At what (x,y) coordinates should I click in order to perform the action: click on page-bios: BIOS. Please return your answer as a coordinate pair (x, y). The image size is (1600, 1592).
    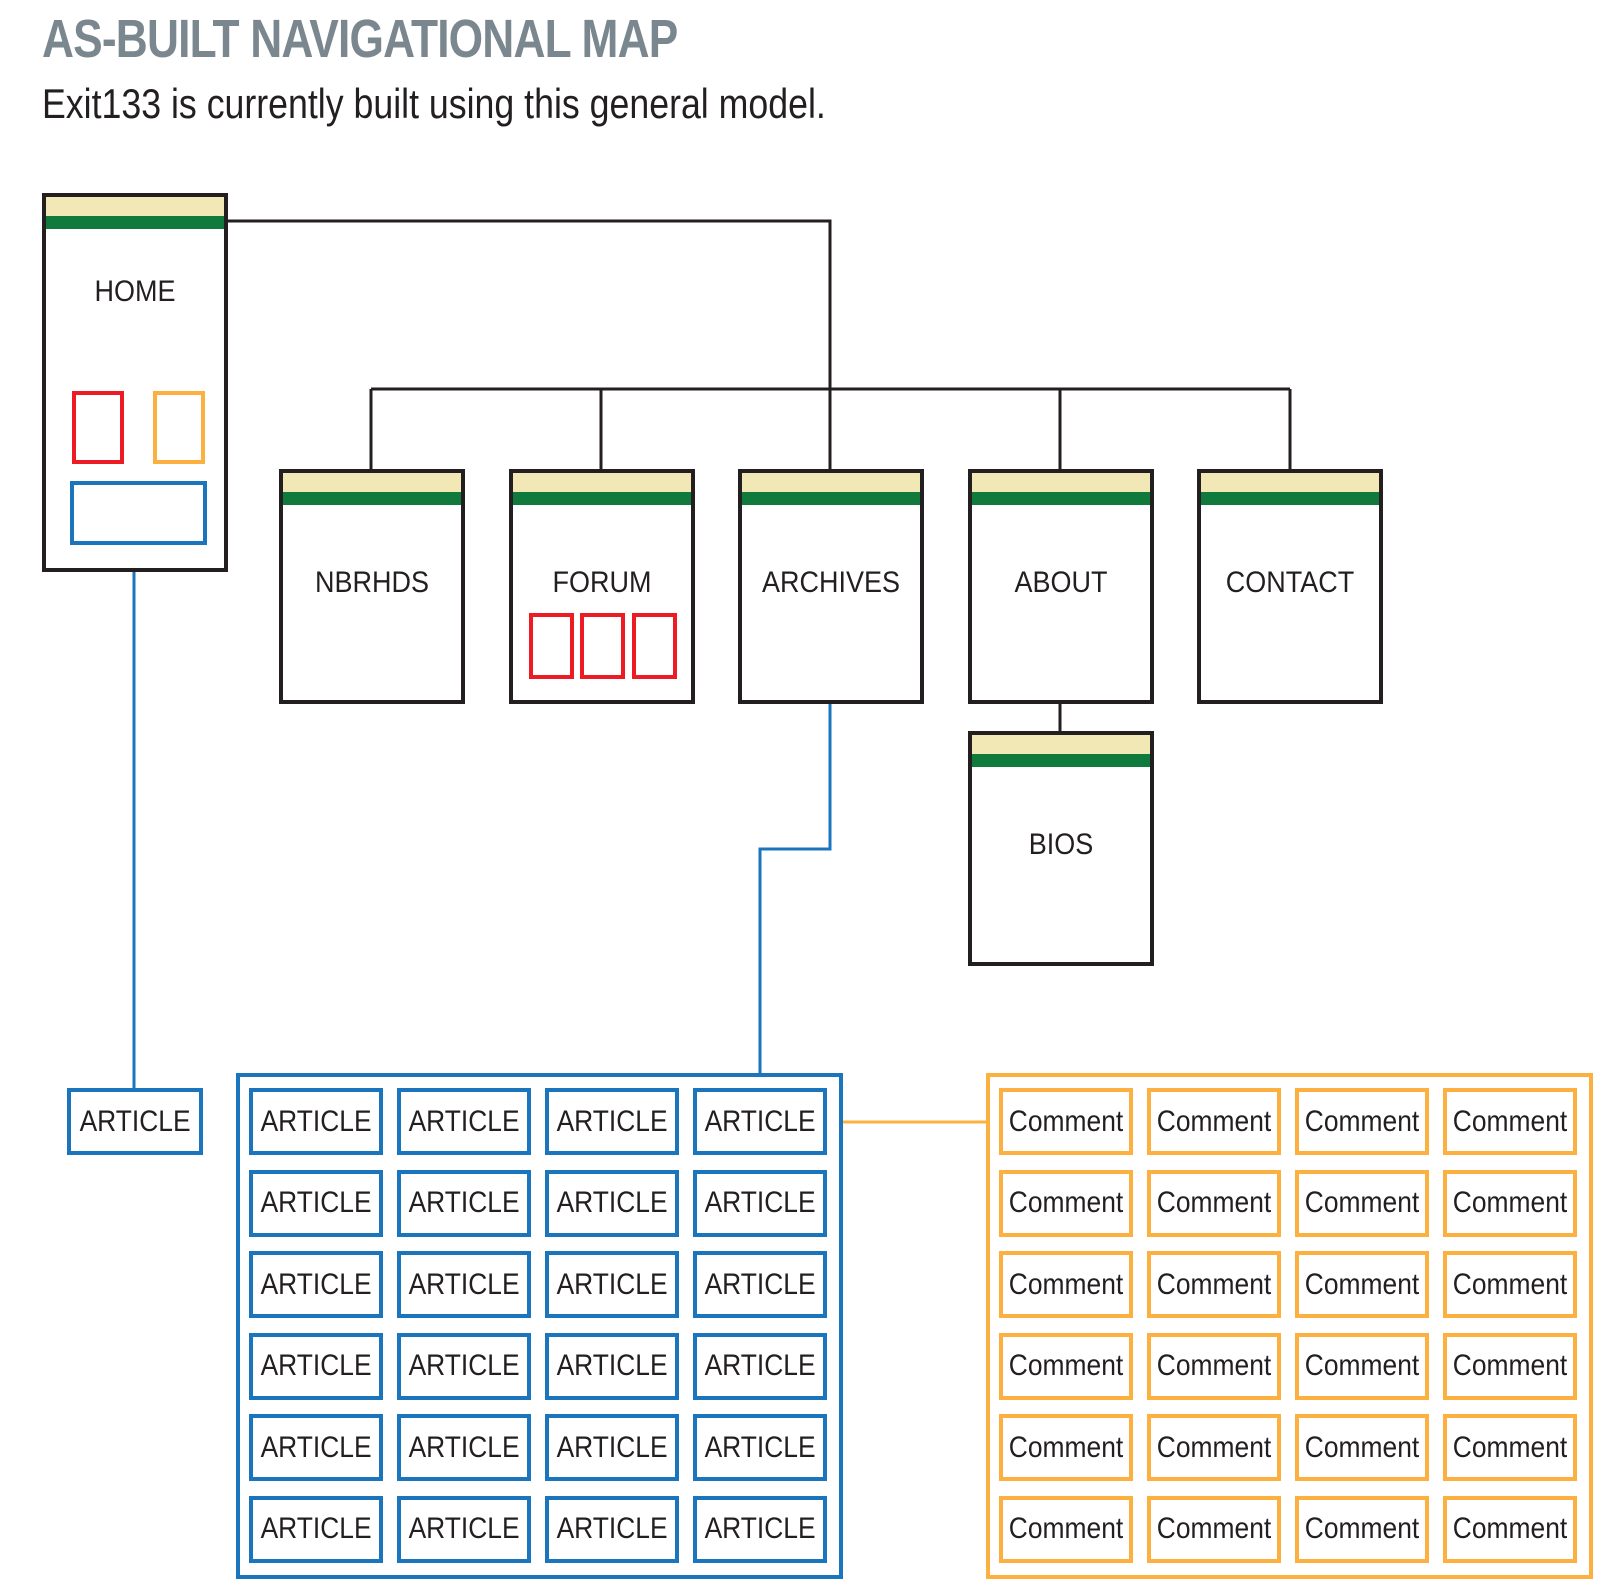
    Looking at the image, I should click on (1061, 848).